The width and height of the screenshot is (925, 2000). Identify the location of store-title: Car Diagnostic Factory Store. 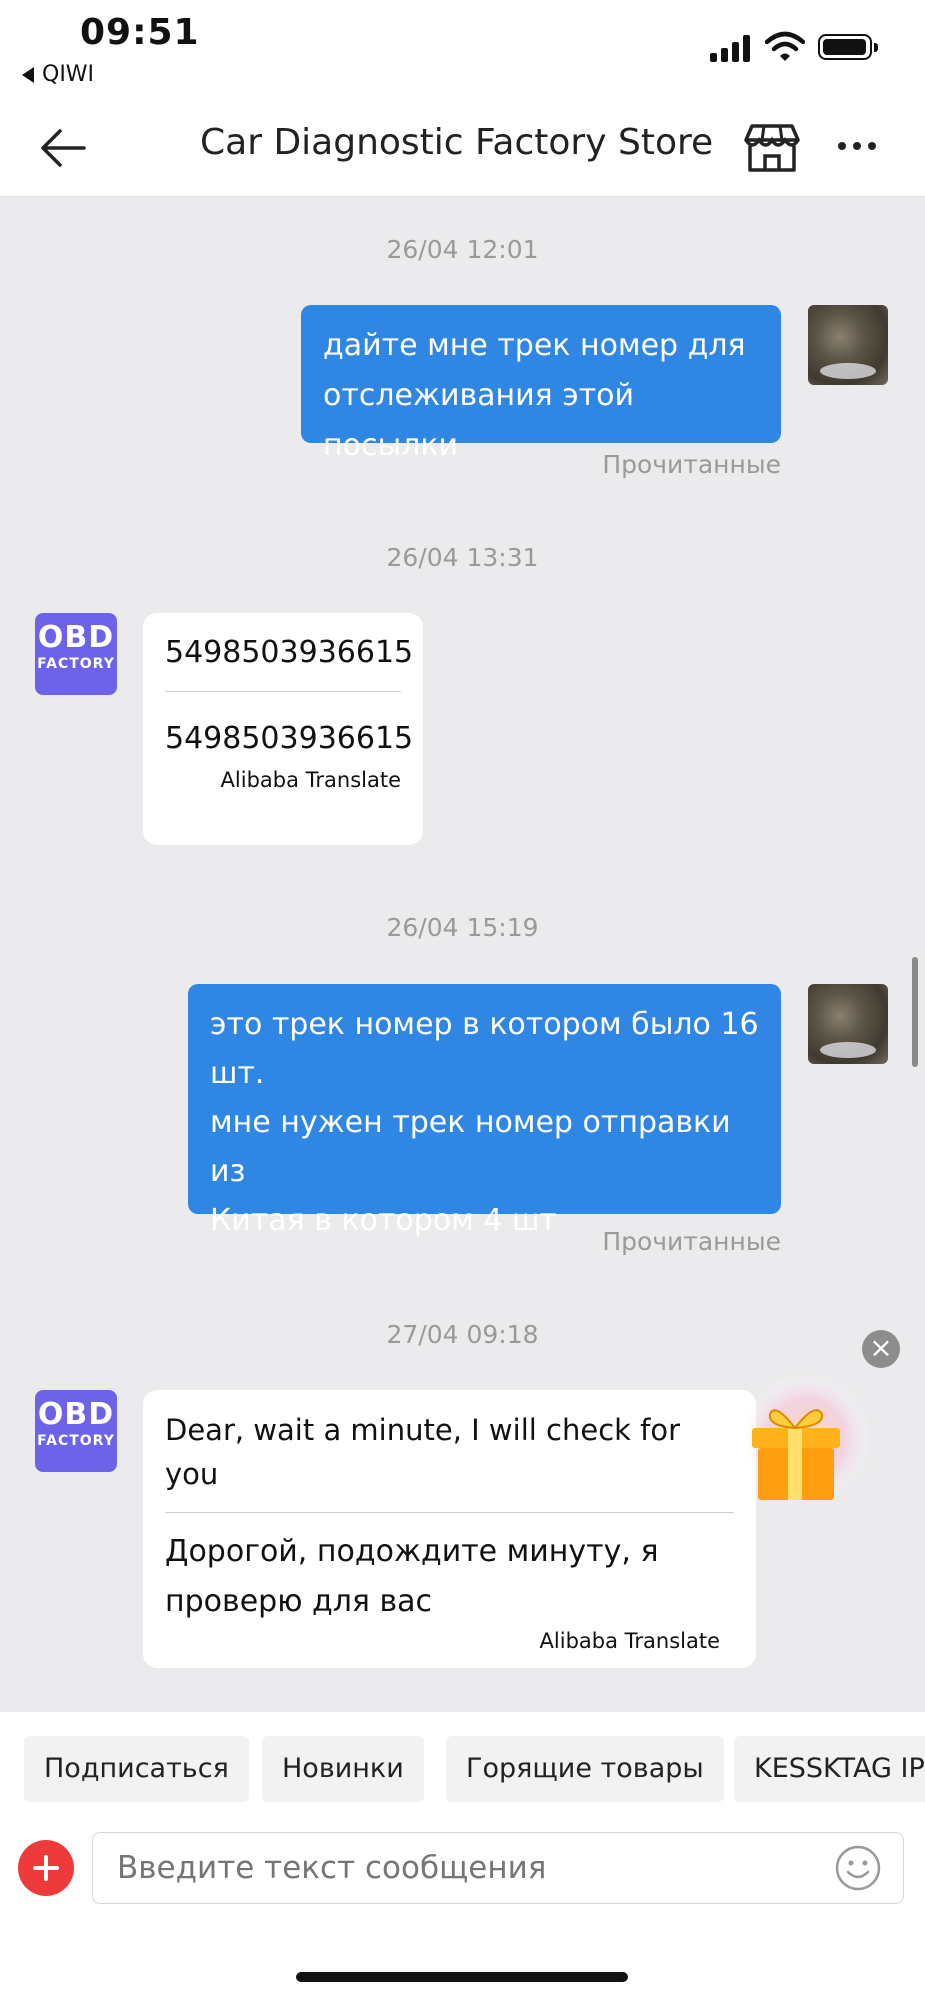
(457, 142).